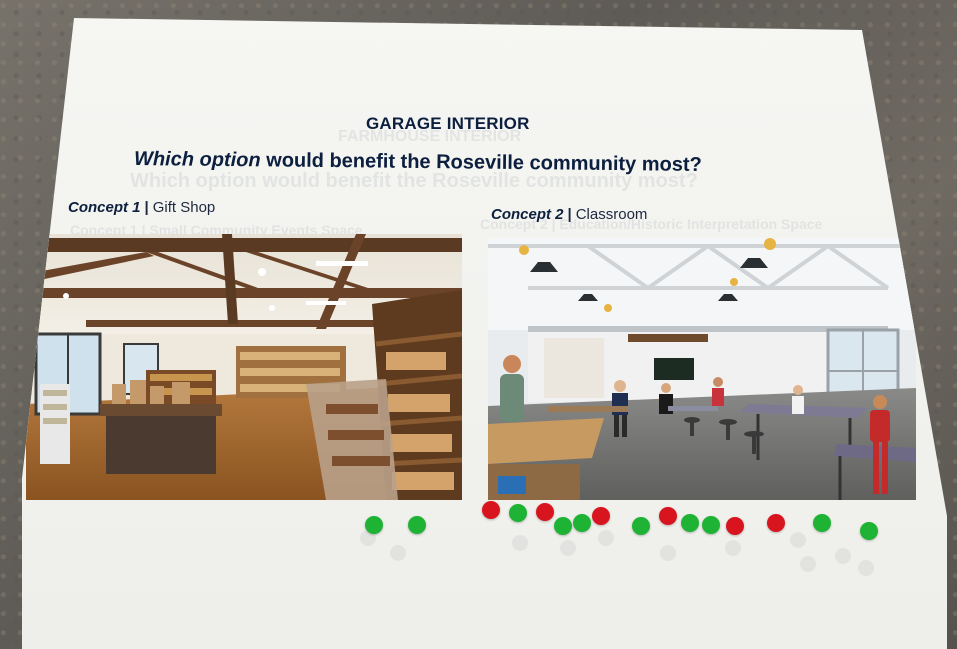 The height and width of the screenshot is (649, 957). Describe the element at coordinates (448, 123) in the screenshot. I see `poster-title: GARAGE INTERIOR` at that location.